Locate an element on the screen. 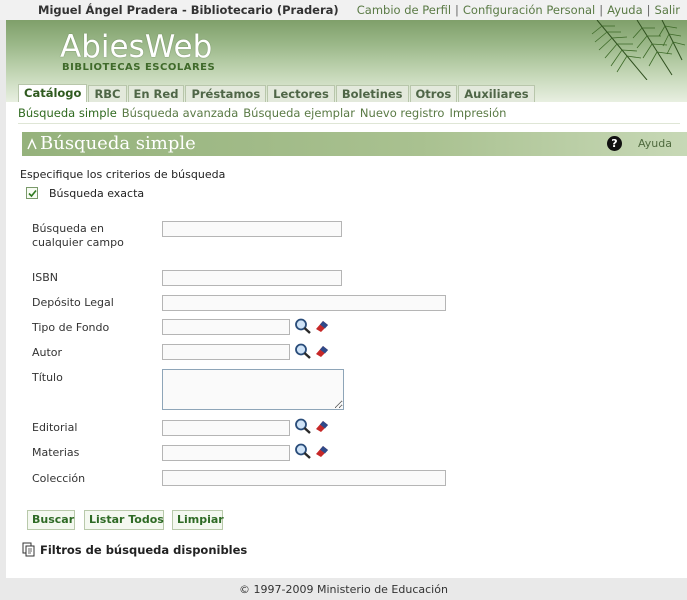  app-logo: AbiesWeb BIBLIOTECAS ESCOLARES is located at coordinates (138, 51).